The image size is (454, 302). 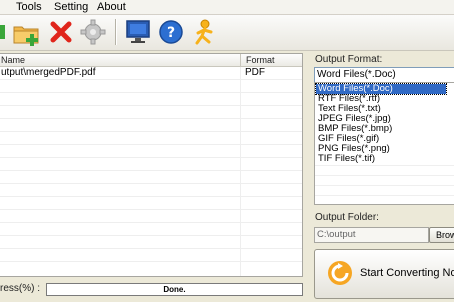 I want to click on column-gridline, so click(x=240, y=171).